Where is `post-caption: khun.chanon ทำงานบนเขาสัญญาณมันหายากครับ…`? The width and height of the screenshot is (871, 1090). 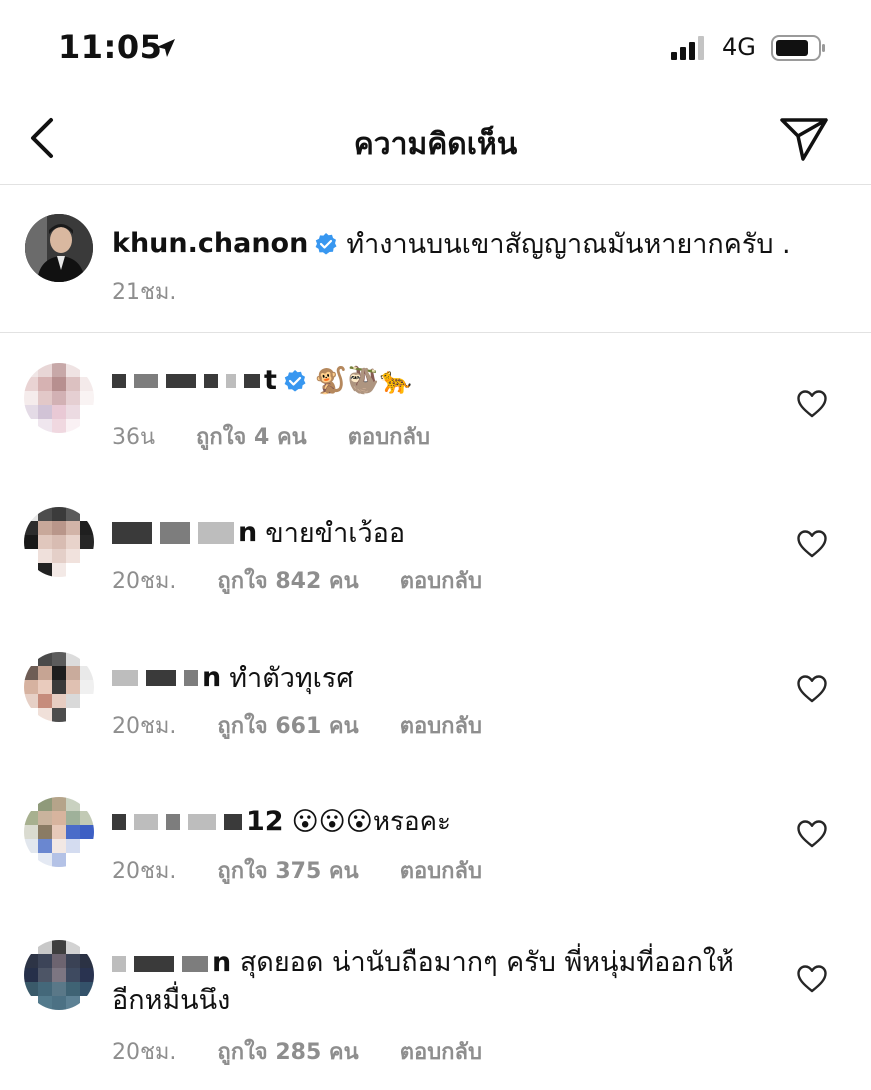
post-caption: khun.chanon ทำงานบนเขาสัญญาณมันหายากครับ… is located at coordinates (435, 259).